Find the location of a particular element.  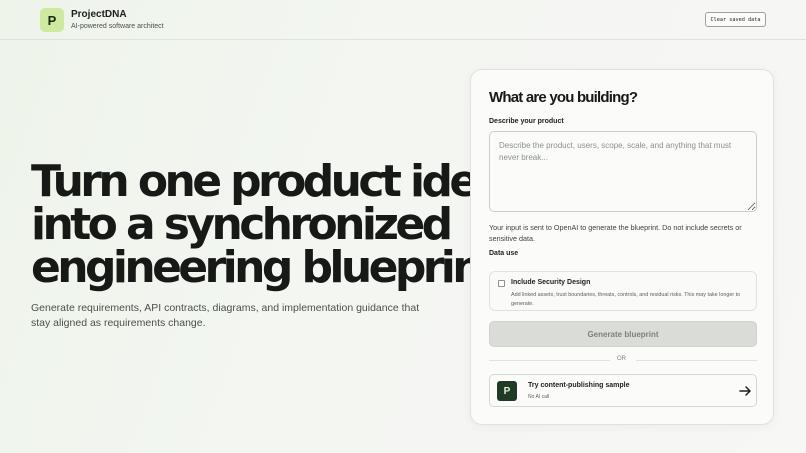

describe-label: Describe your product is located at coordinates (526, 121).